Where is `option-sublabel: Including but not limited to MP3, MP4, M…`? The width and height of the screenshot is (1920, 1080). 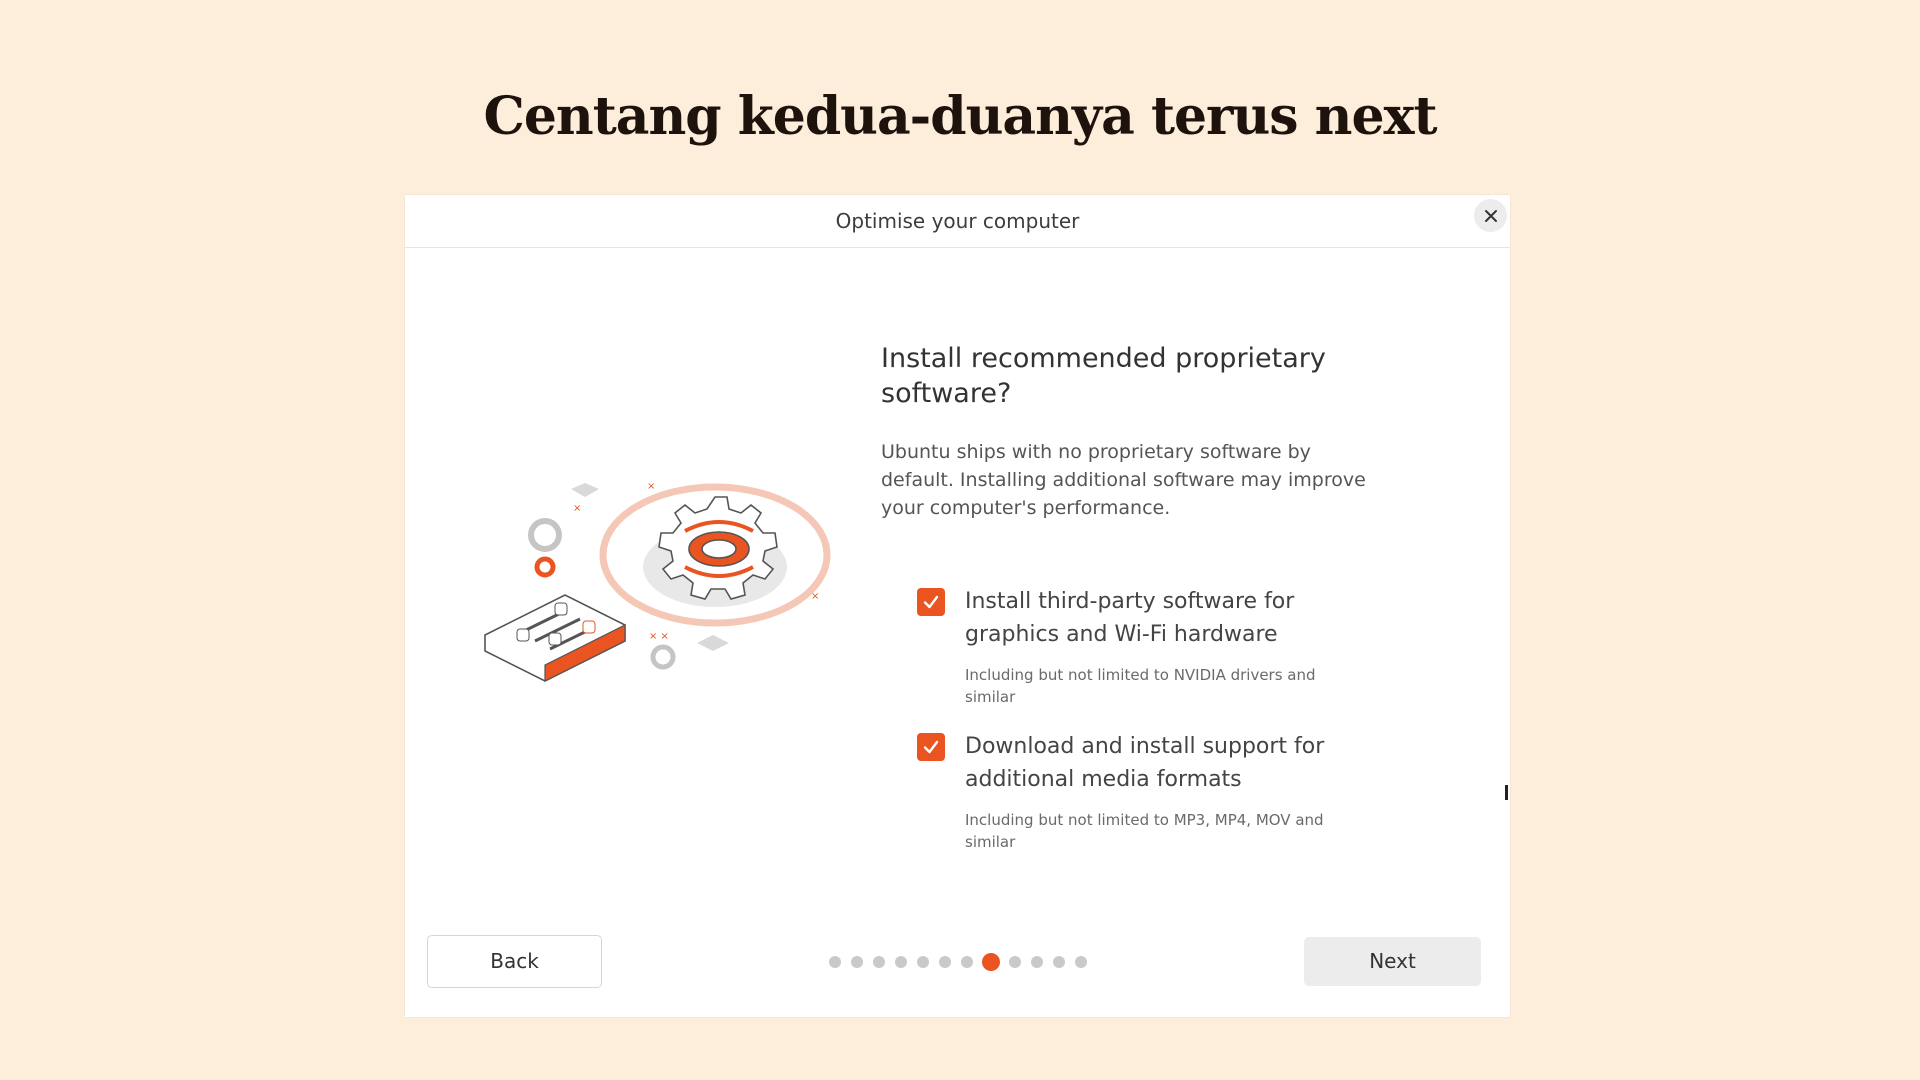
option-sublabel: Including but not limited to MP3, MP4, M… is located at coordinates (1144, 831).